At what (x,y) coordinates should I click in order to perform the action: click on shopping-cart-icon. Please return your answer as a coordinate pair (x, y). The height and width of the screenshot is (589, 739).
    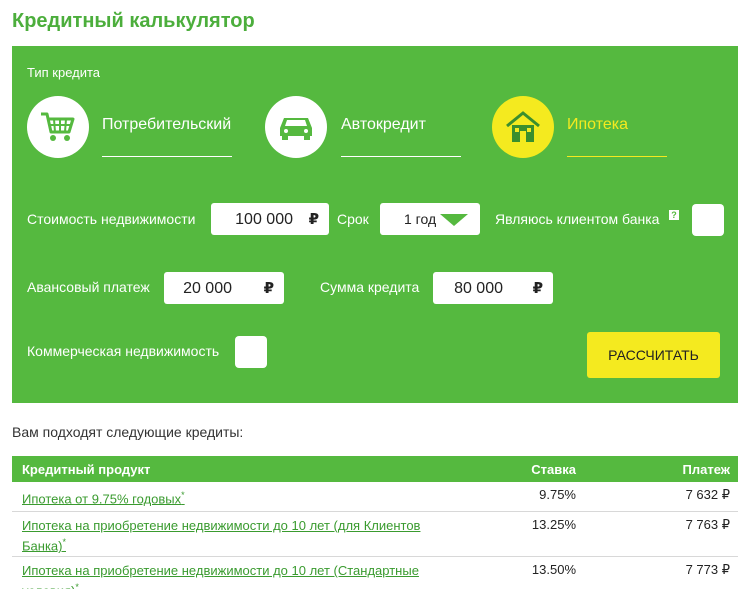
    Looking at the image, I should click on (58, 127).